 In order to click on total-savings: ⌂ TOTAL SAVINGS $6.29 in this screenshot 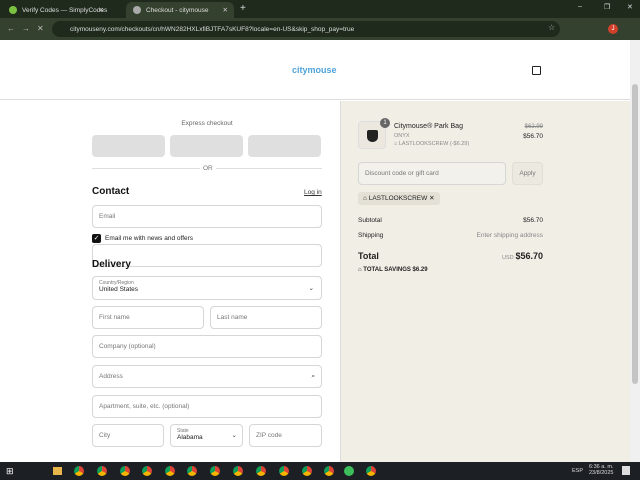, I will do `click(393, 270)`.